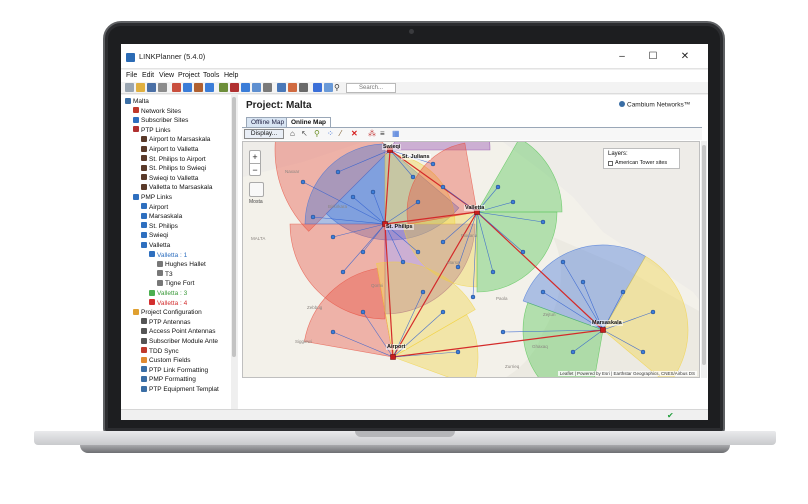 This screenshot has height=504, width=808. What do you see at coordinates (168, 303) in the screenshot?
I see `tree-item: Valletta : 4` at bounding box center [168, 303].